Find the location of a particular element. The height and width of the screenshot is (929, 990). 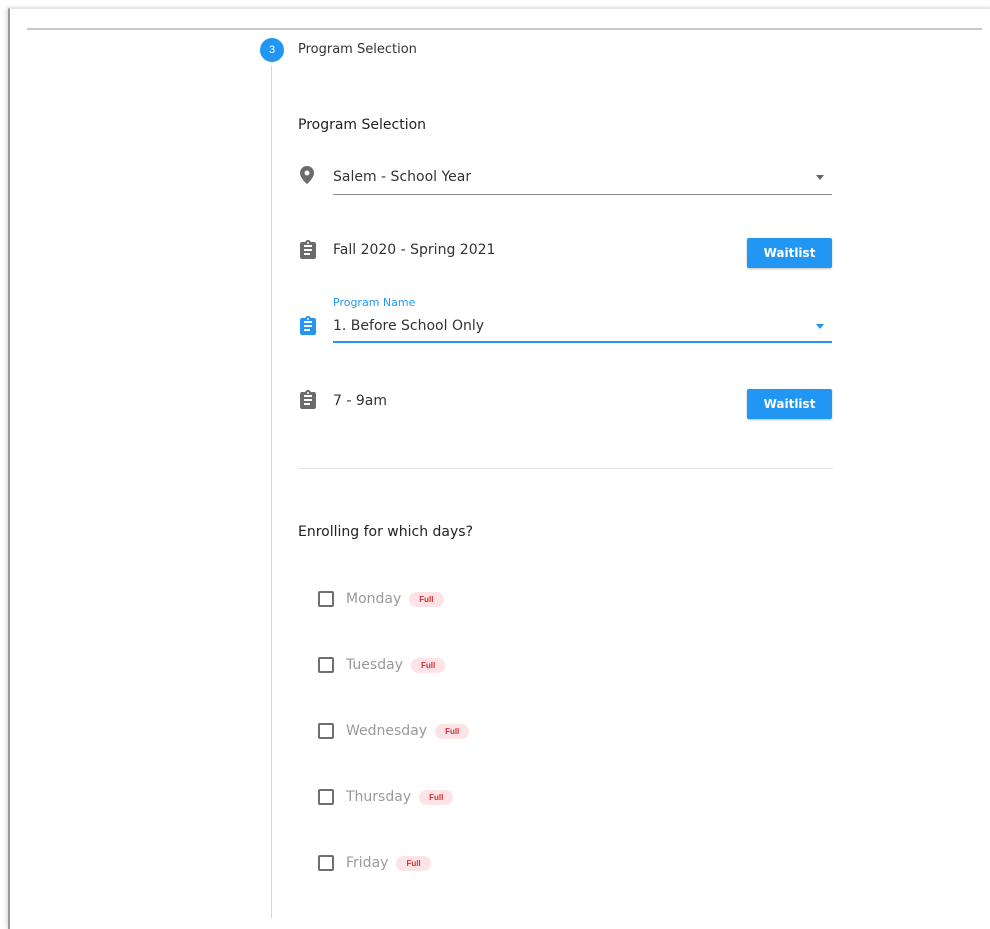

day-label: Tuesday is located at coordinates (374, 665).